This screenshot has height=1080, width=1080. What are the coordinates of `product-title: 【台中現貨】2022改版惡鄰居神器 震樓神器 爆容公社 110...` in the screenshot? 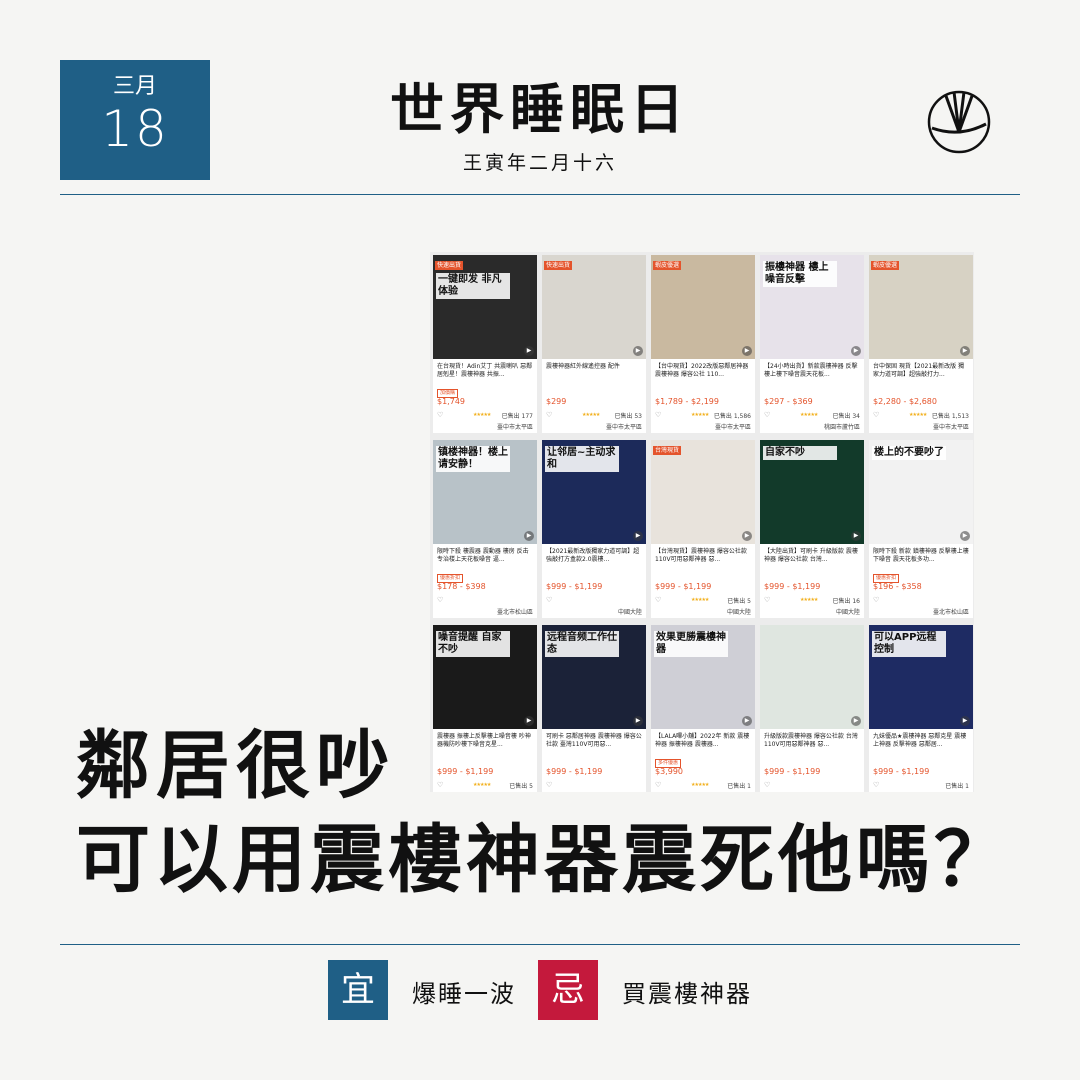 It's located at (703, 369).